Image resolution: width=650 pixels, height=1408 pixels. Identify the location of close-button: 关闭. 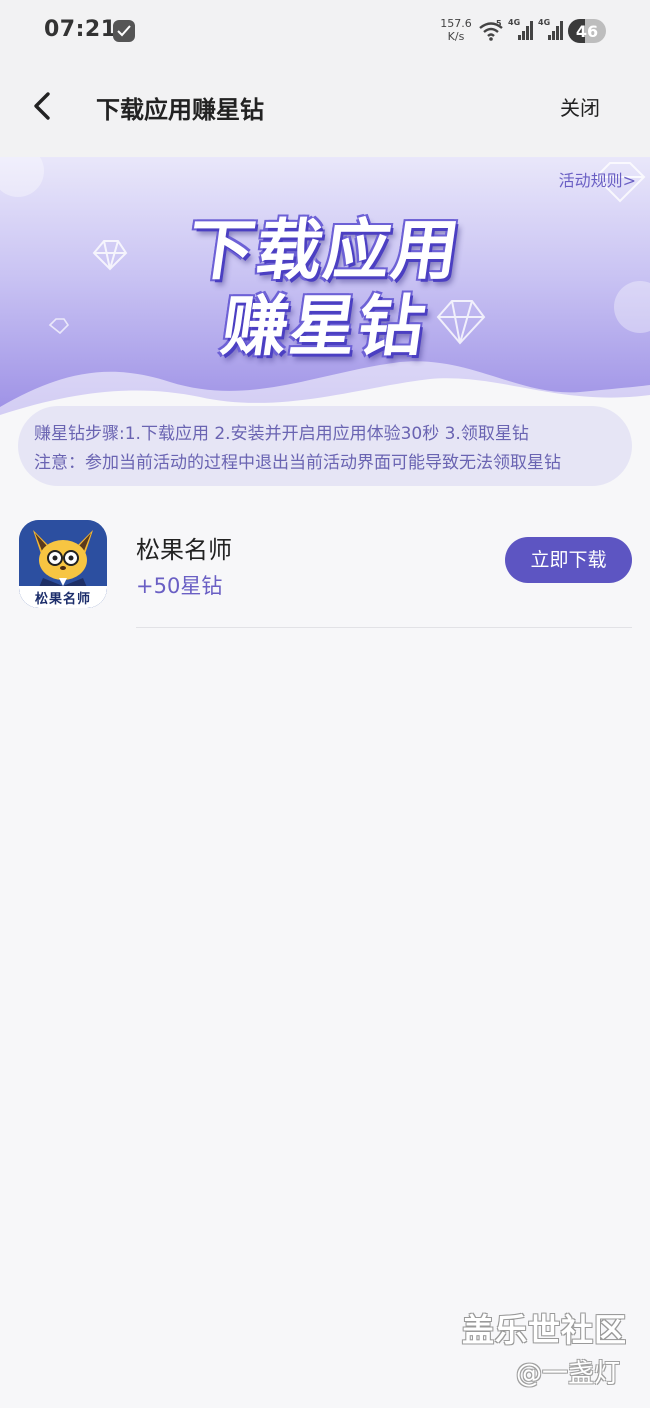
(580, 106).